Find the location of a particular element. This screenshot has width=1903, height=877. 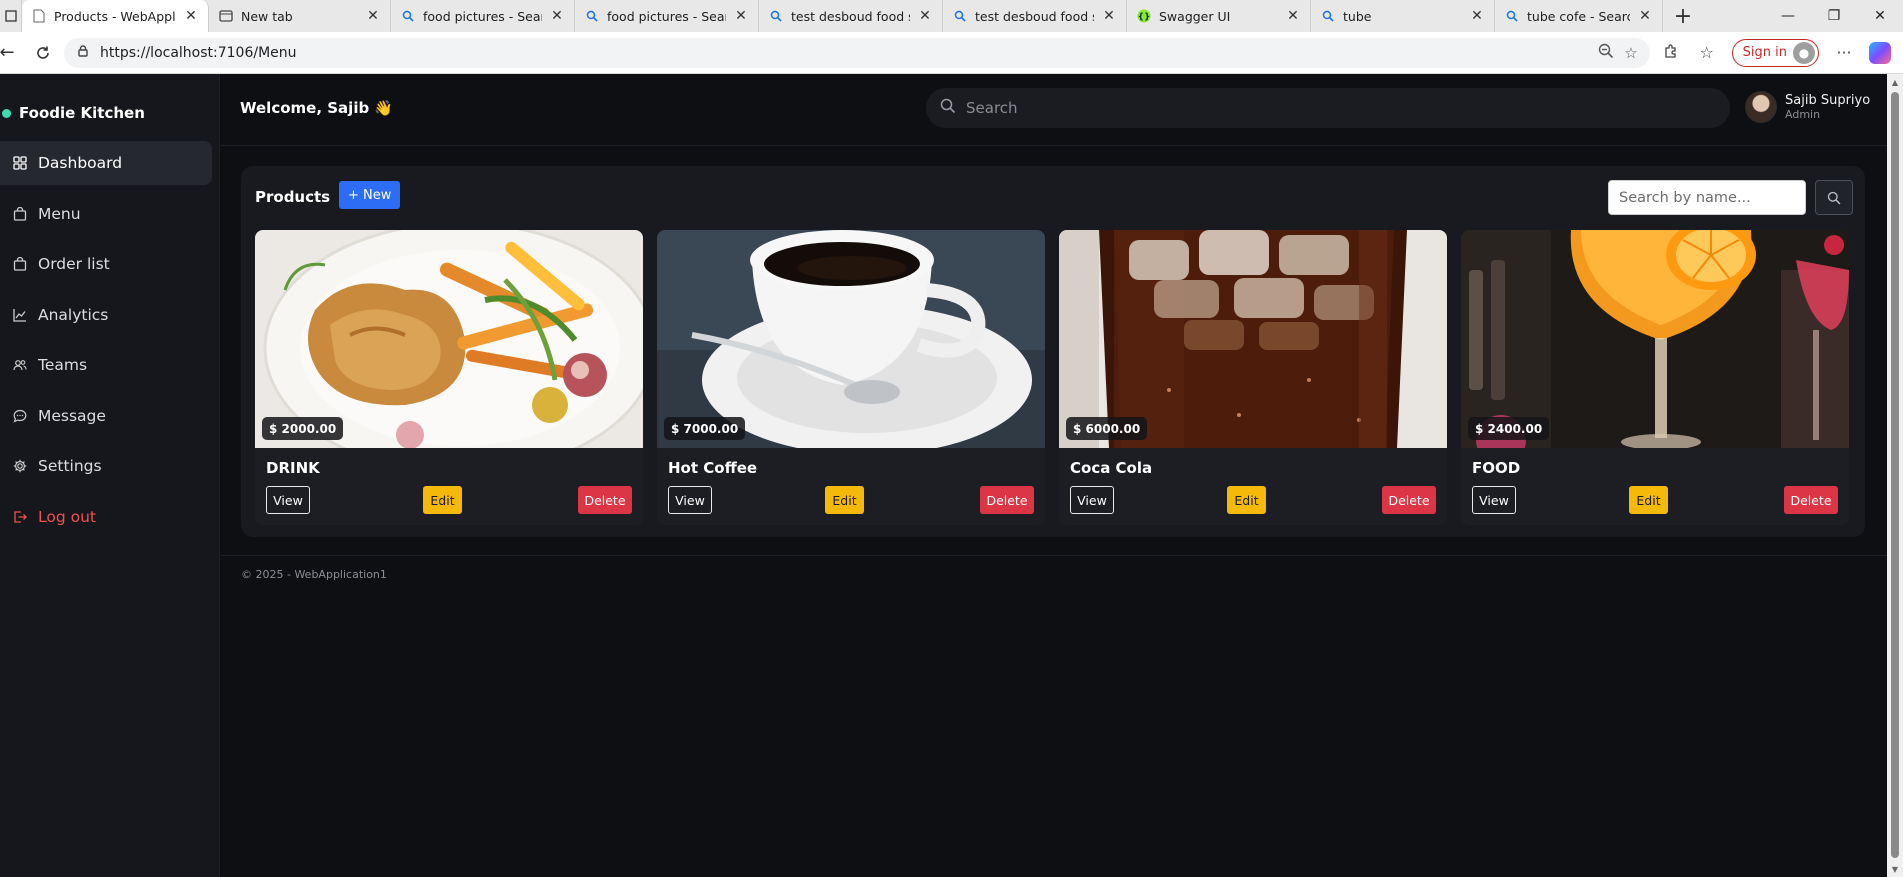

restore-button: ❐ is located at coordinates (1834, 16).